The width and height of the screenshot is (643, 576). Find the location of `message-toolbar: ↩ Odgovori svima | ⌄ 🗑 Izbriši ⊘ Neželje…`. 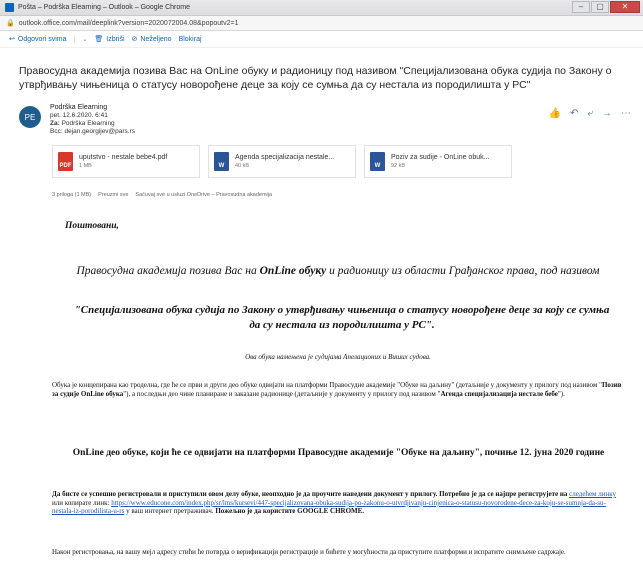

message-toolbar: ↩ Odgovori svima | ⌄ 🗑 Izbriši ⊘ Neželje… is located at coordinates (321, 39).